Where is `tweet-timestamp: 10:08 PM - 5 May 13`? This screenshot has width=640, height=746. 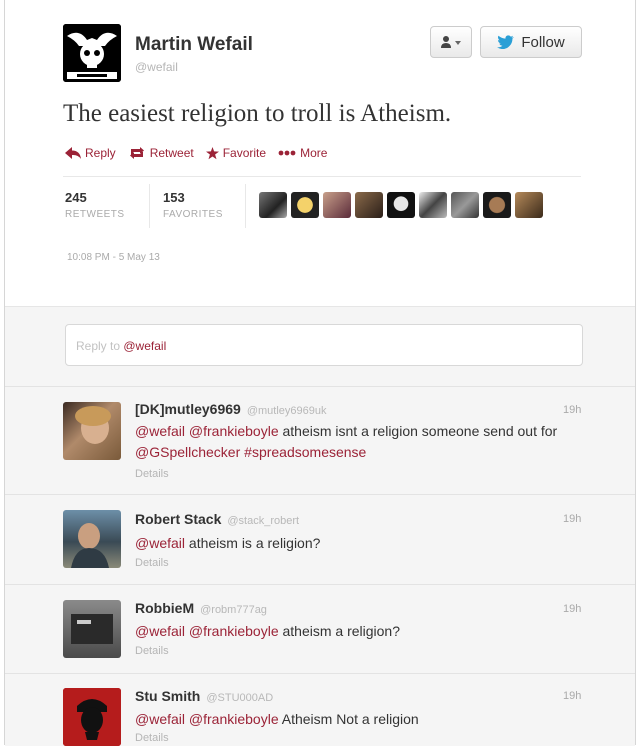
tweet-timestamp: 10:08 PM - 5 May 13 is located at coordinates (113, 257).